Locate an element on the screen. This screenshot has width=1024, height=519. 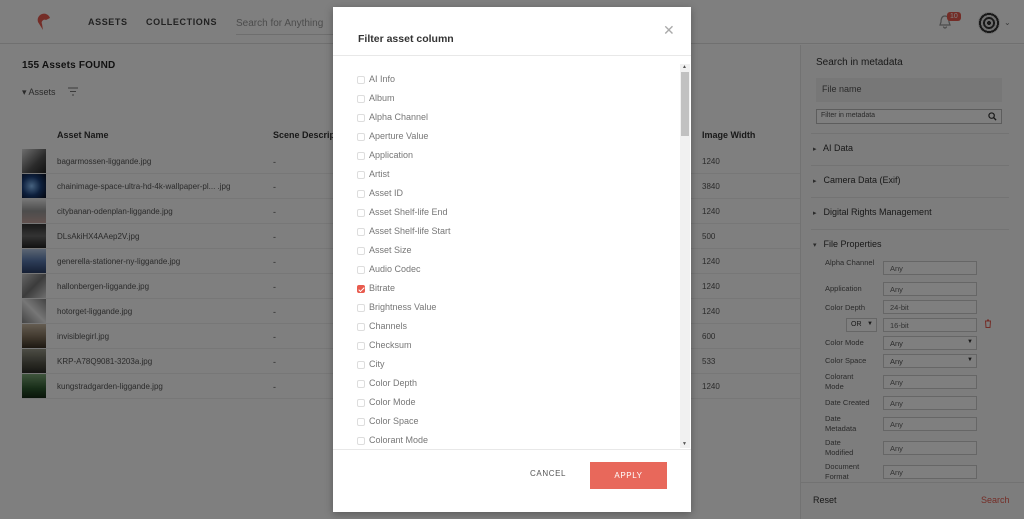
column-option-label: City is located at coordinates (377, 364).